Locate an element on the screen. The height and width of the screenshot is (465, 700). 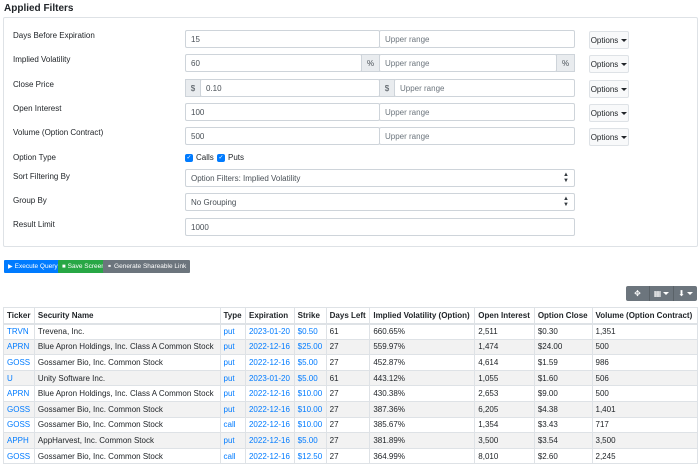
cell-open-interest: 3,500 is located at coordinates (504, 440).